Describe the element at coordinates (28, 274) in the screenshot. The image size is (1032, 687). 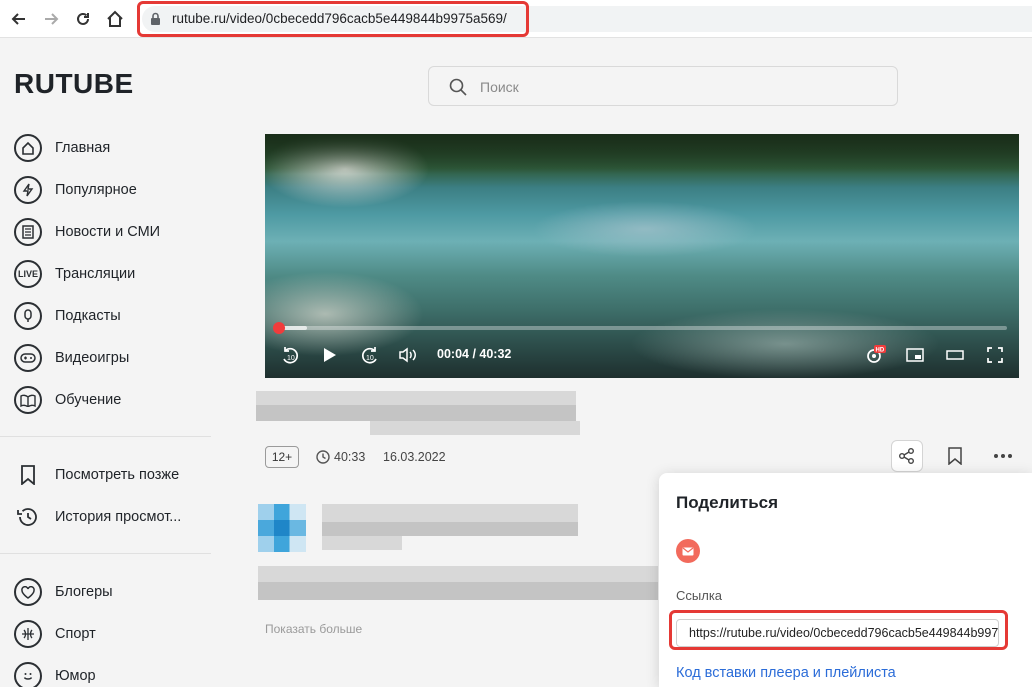
I see `live-icon: LIVE` at that location.